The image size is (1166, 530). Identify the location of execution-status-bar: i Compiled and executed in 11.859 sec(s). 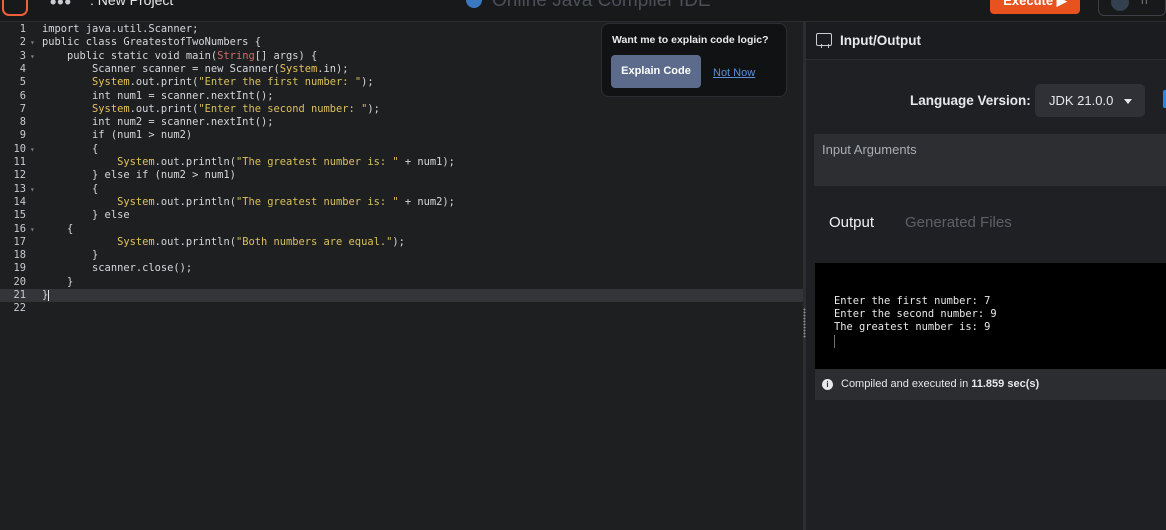
(990, 384).